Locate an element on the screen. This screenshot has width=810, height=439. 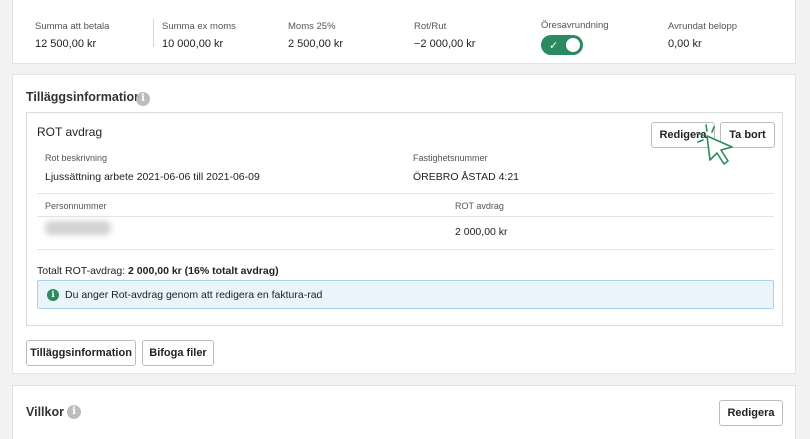
rot-total-prefix: Totalt ROT-avdrag: is located at coordinates (83, 271).